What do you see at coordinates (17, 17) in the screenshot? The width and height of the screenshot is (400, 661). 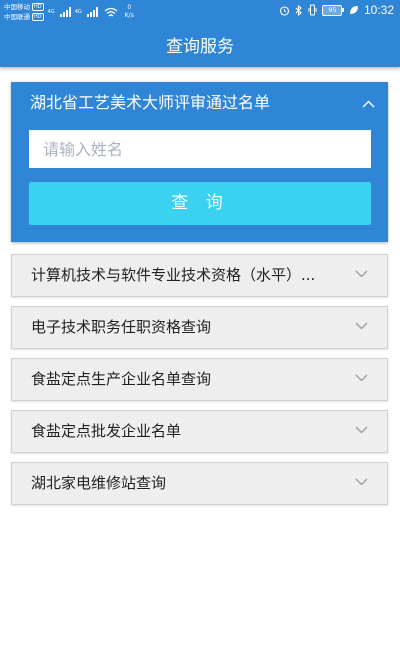 I see `carrier-2-name: 中国联通` at bounding box center [17, 17].